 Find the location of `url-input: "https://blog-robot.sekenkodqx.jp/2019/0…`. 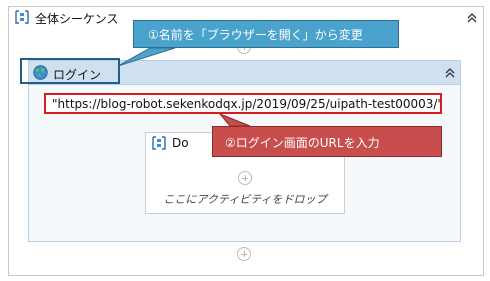

url-input: "https://blog-robot.sekenkodqx.jp/2019/0… is located at coordinates (243, 103).